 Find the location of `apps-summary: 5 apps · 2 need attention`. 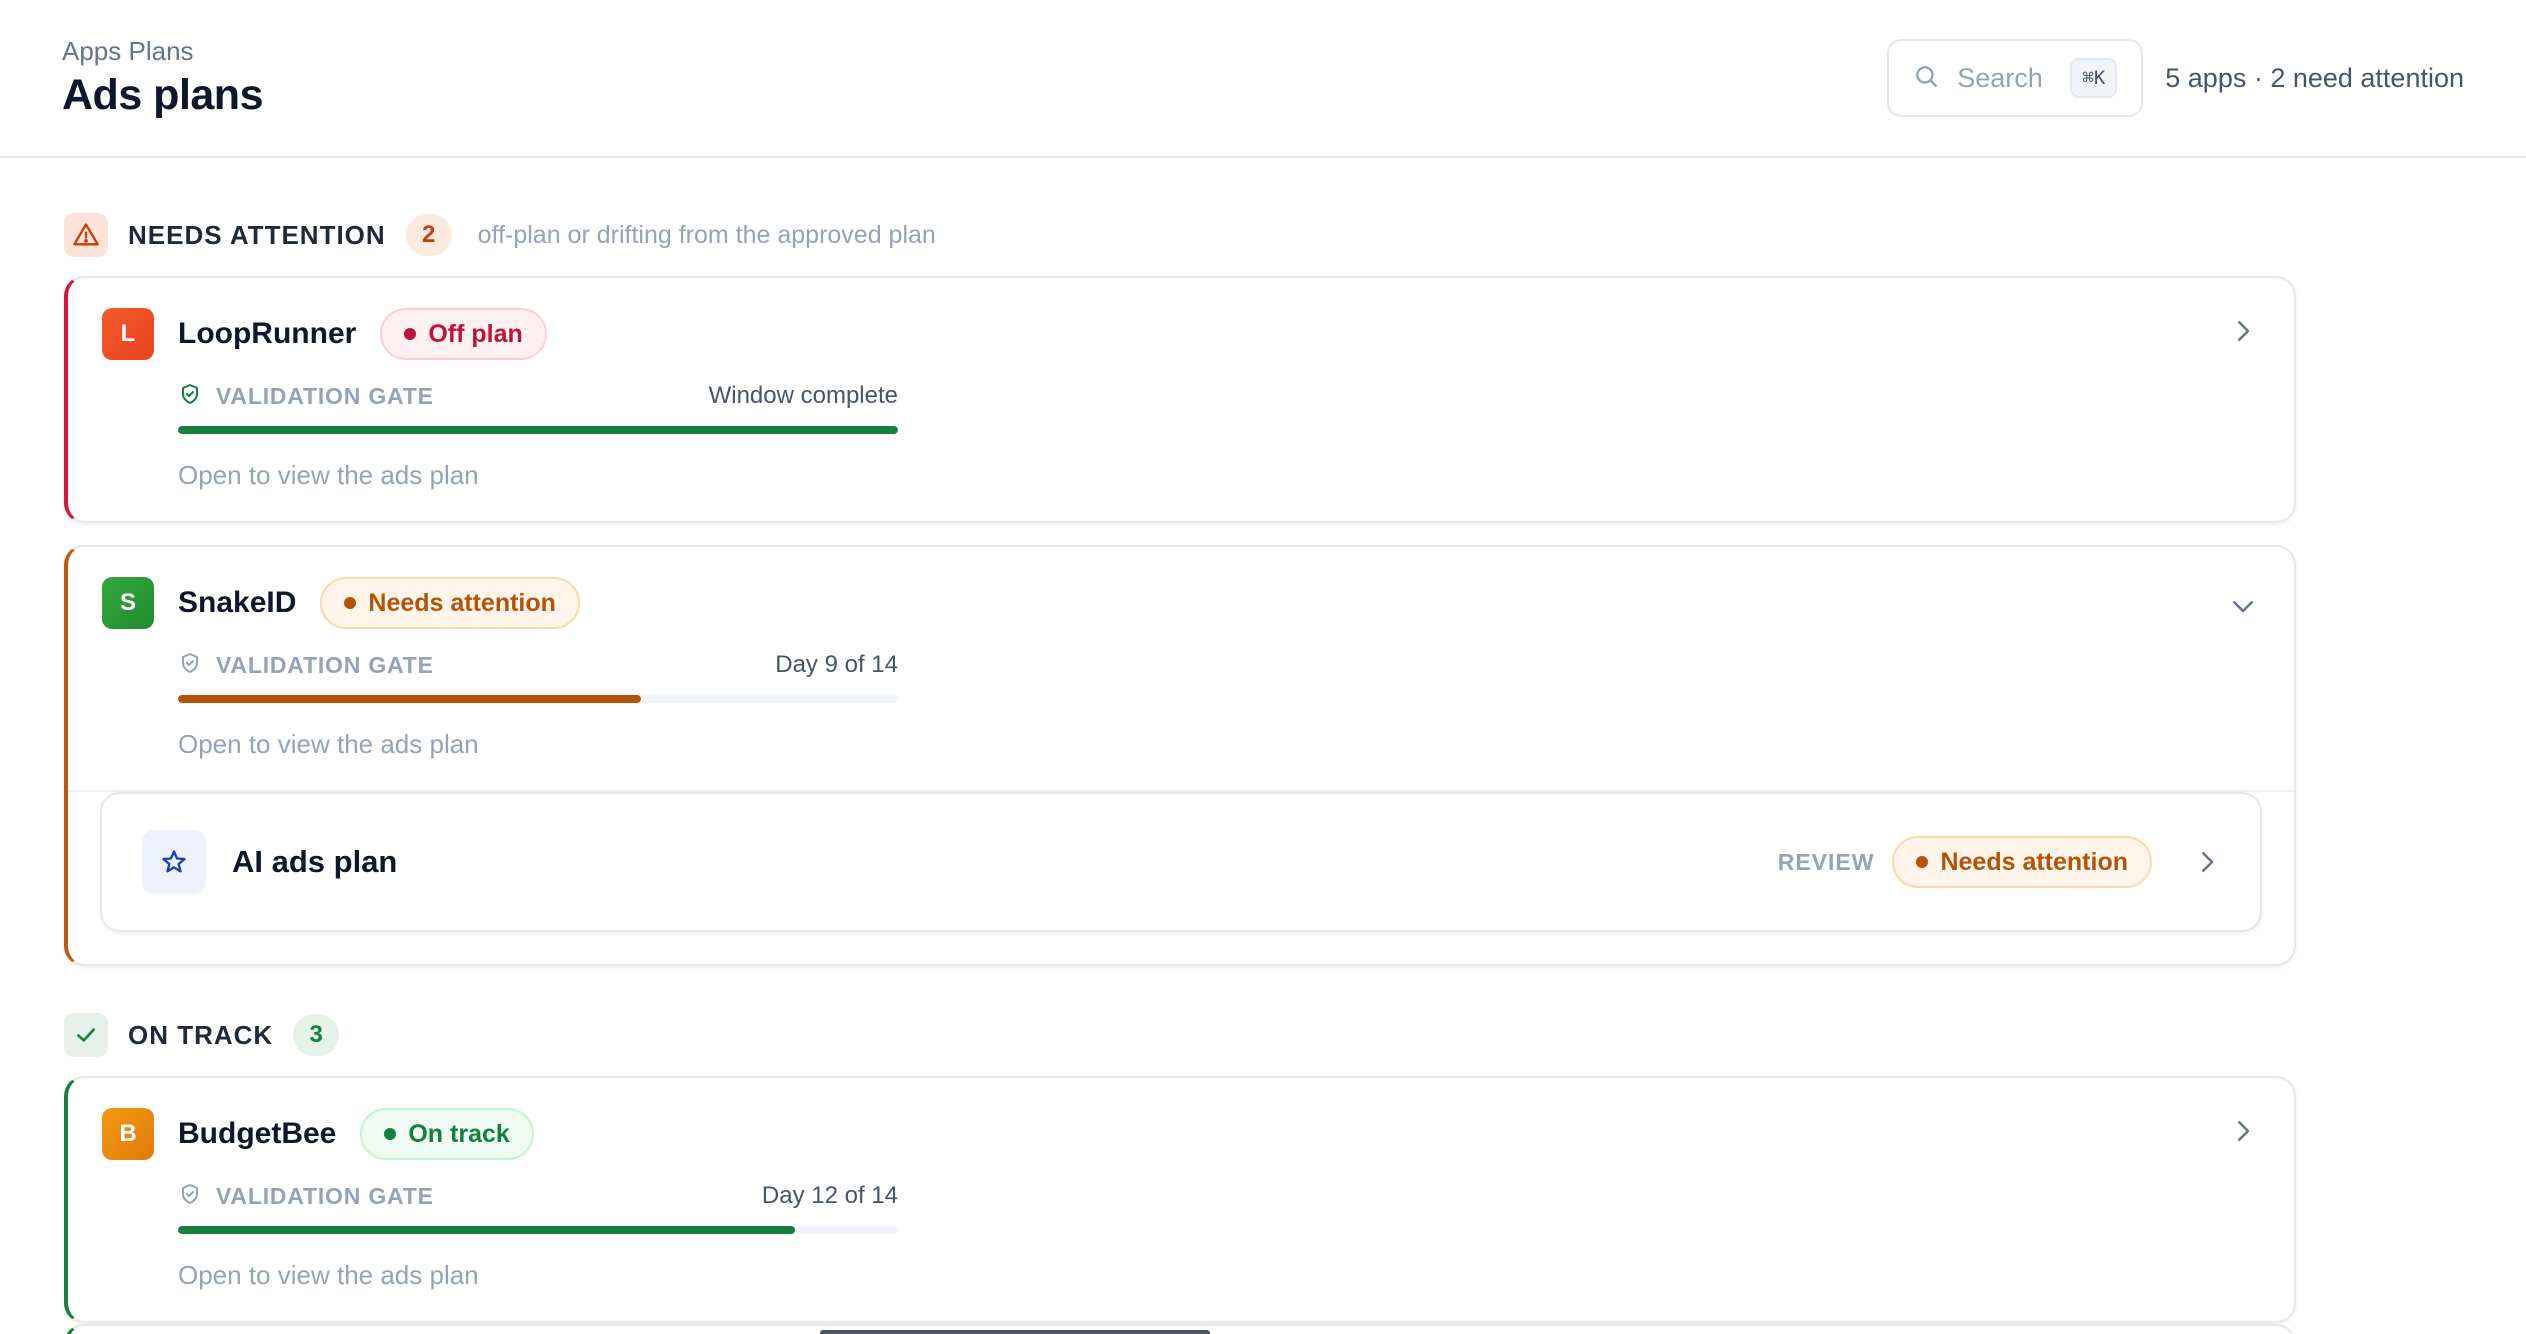

apps-summary: 5 apps · 2 need attention is located at coordinates (2314, 77).